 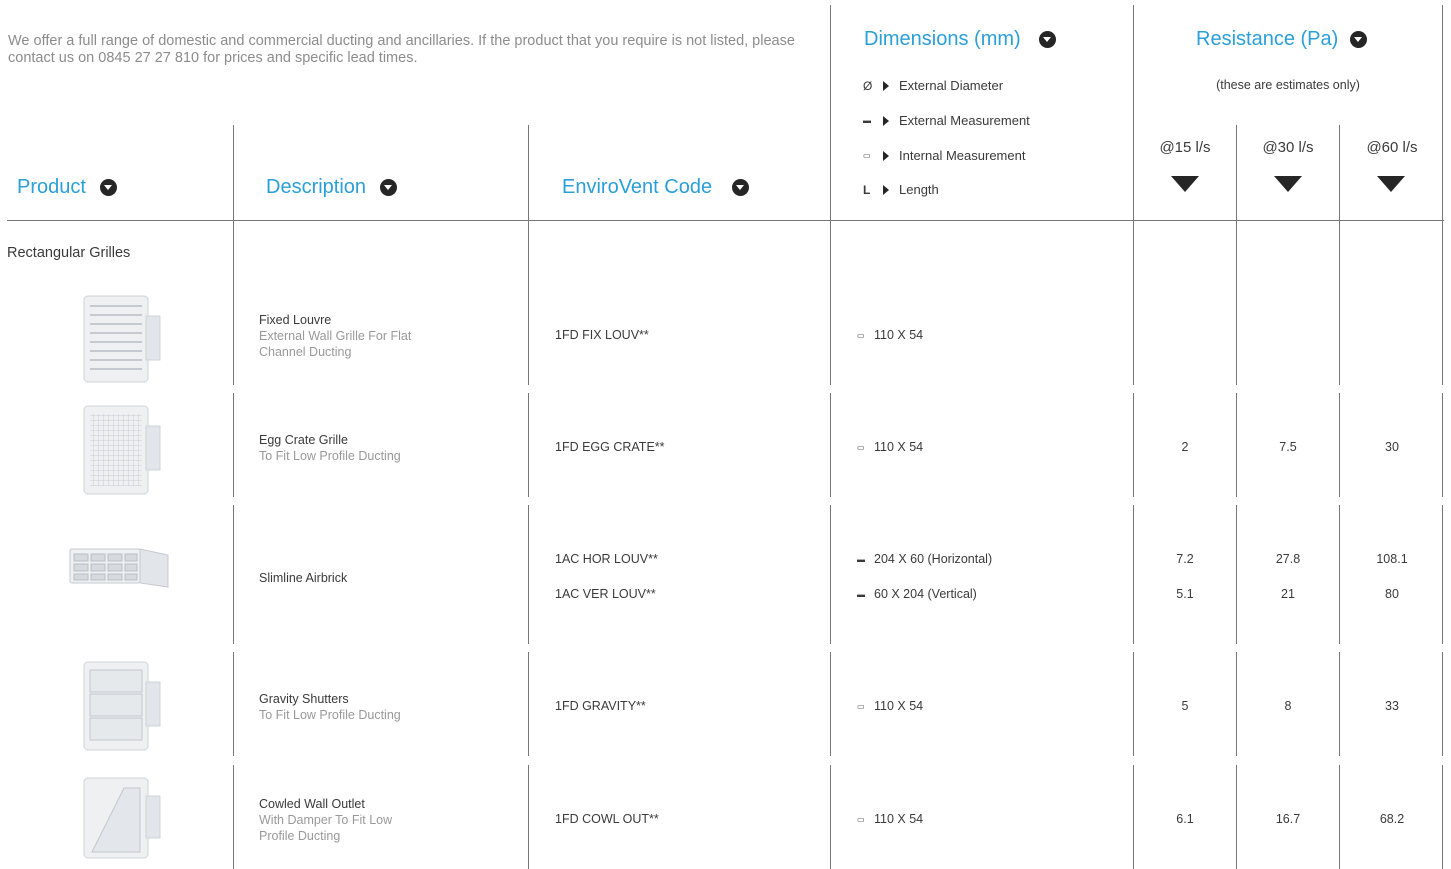 What do you see at coordinates (867, 155) in the screenshot?
I see `internal-measurement-symbol: ▭` at bounding box center [867, 155].